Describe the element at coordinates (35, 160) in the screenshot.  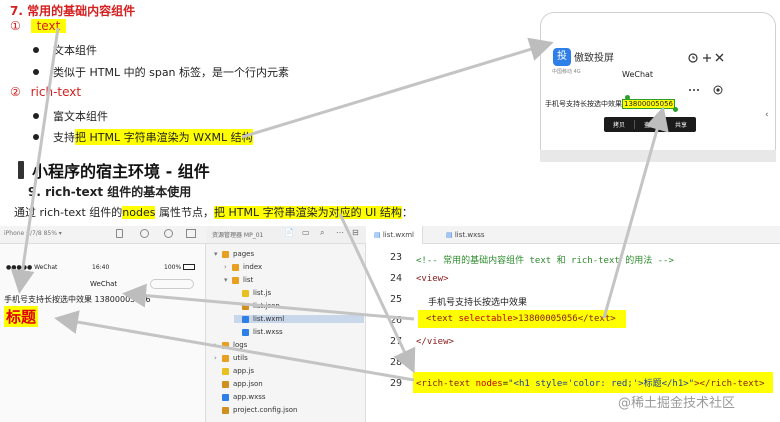
I see `arrow-text-to-sim` at that location.